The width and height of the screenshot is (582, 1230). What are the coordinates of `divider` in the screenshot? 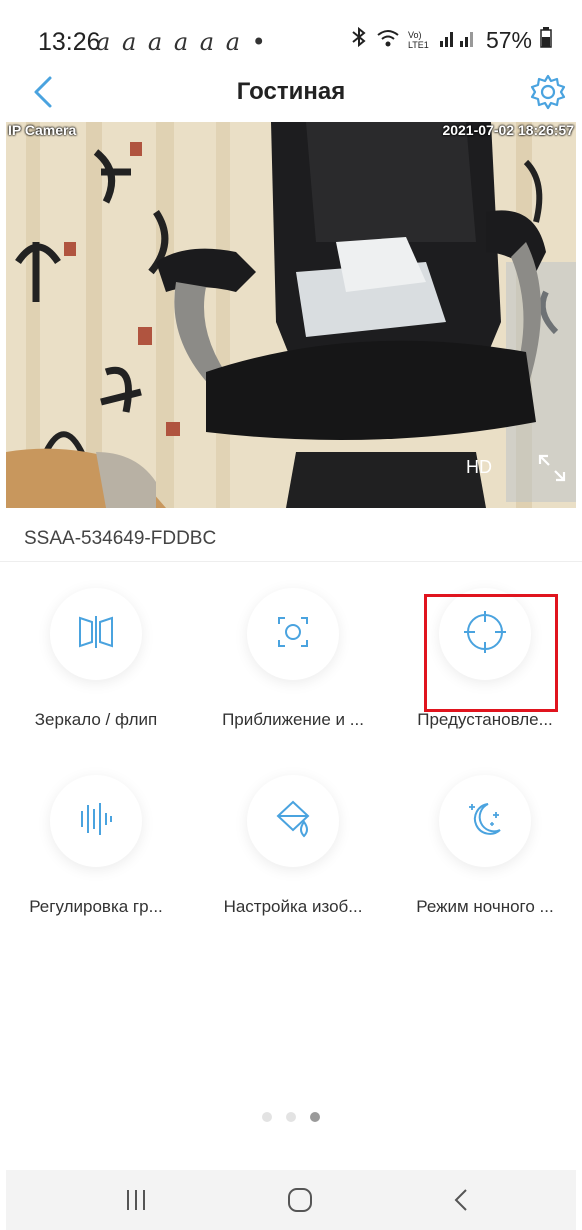 It's located at (291, 561).